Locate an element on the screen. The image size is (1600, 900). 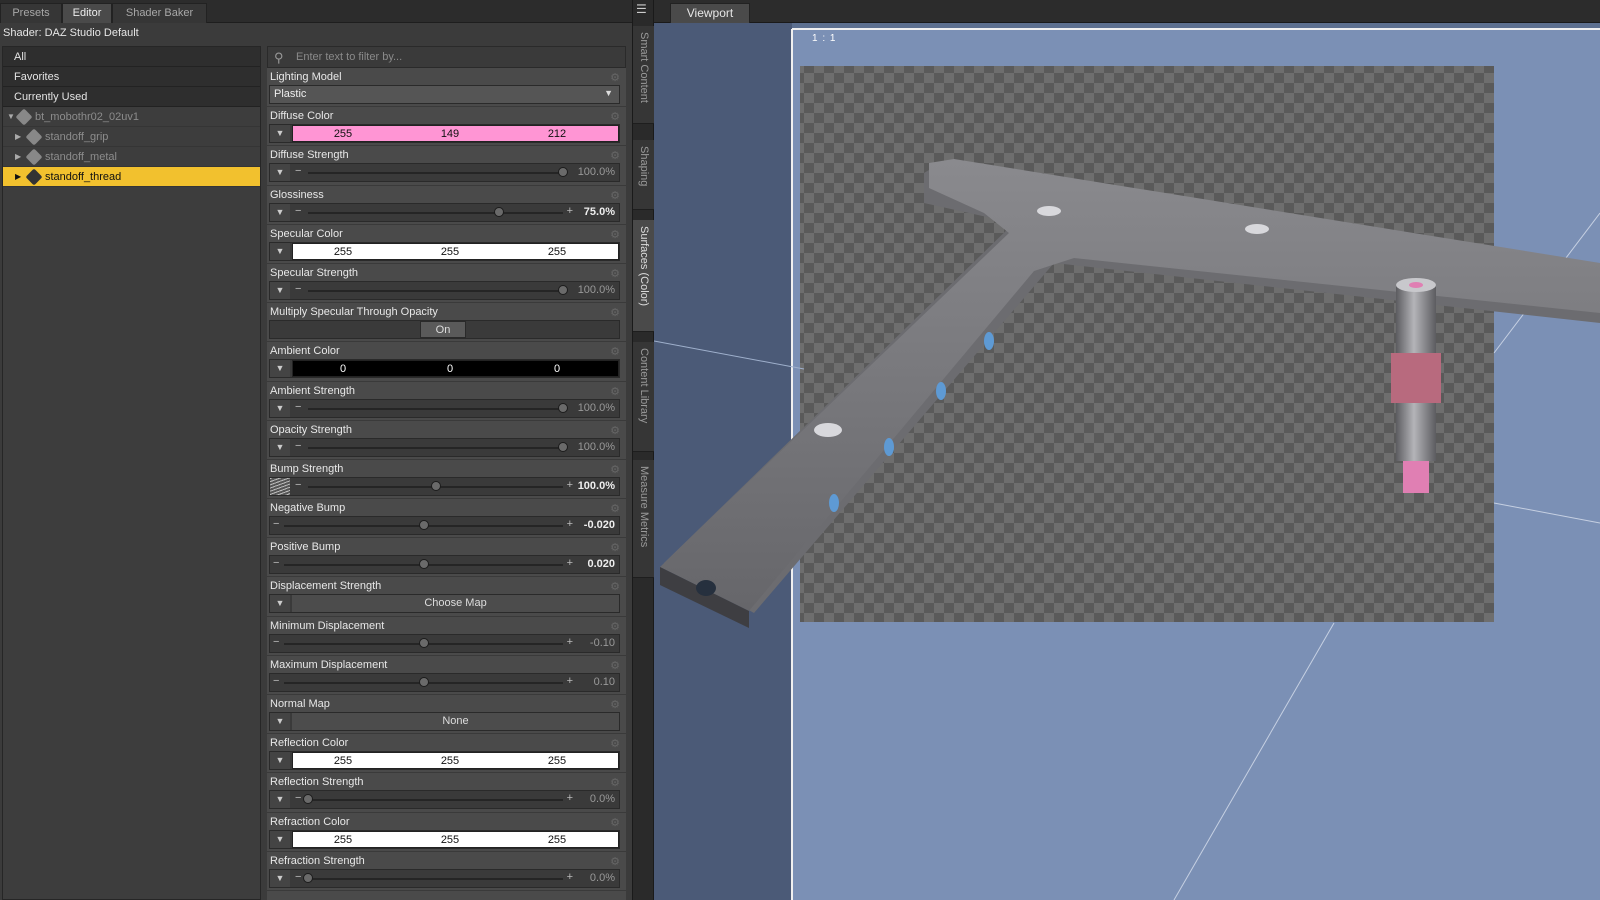
tree-item-standoff-grip: ▶ standoff_grip is located at coordinates (131, 137).